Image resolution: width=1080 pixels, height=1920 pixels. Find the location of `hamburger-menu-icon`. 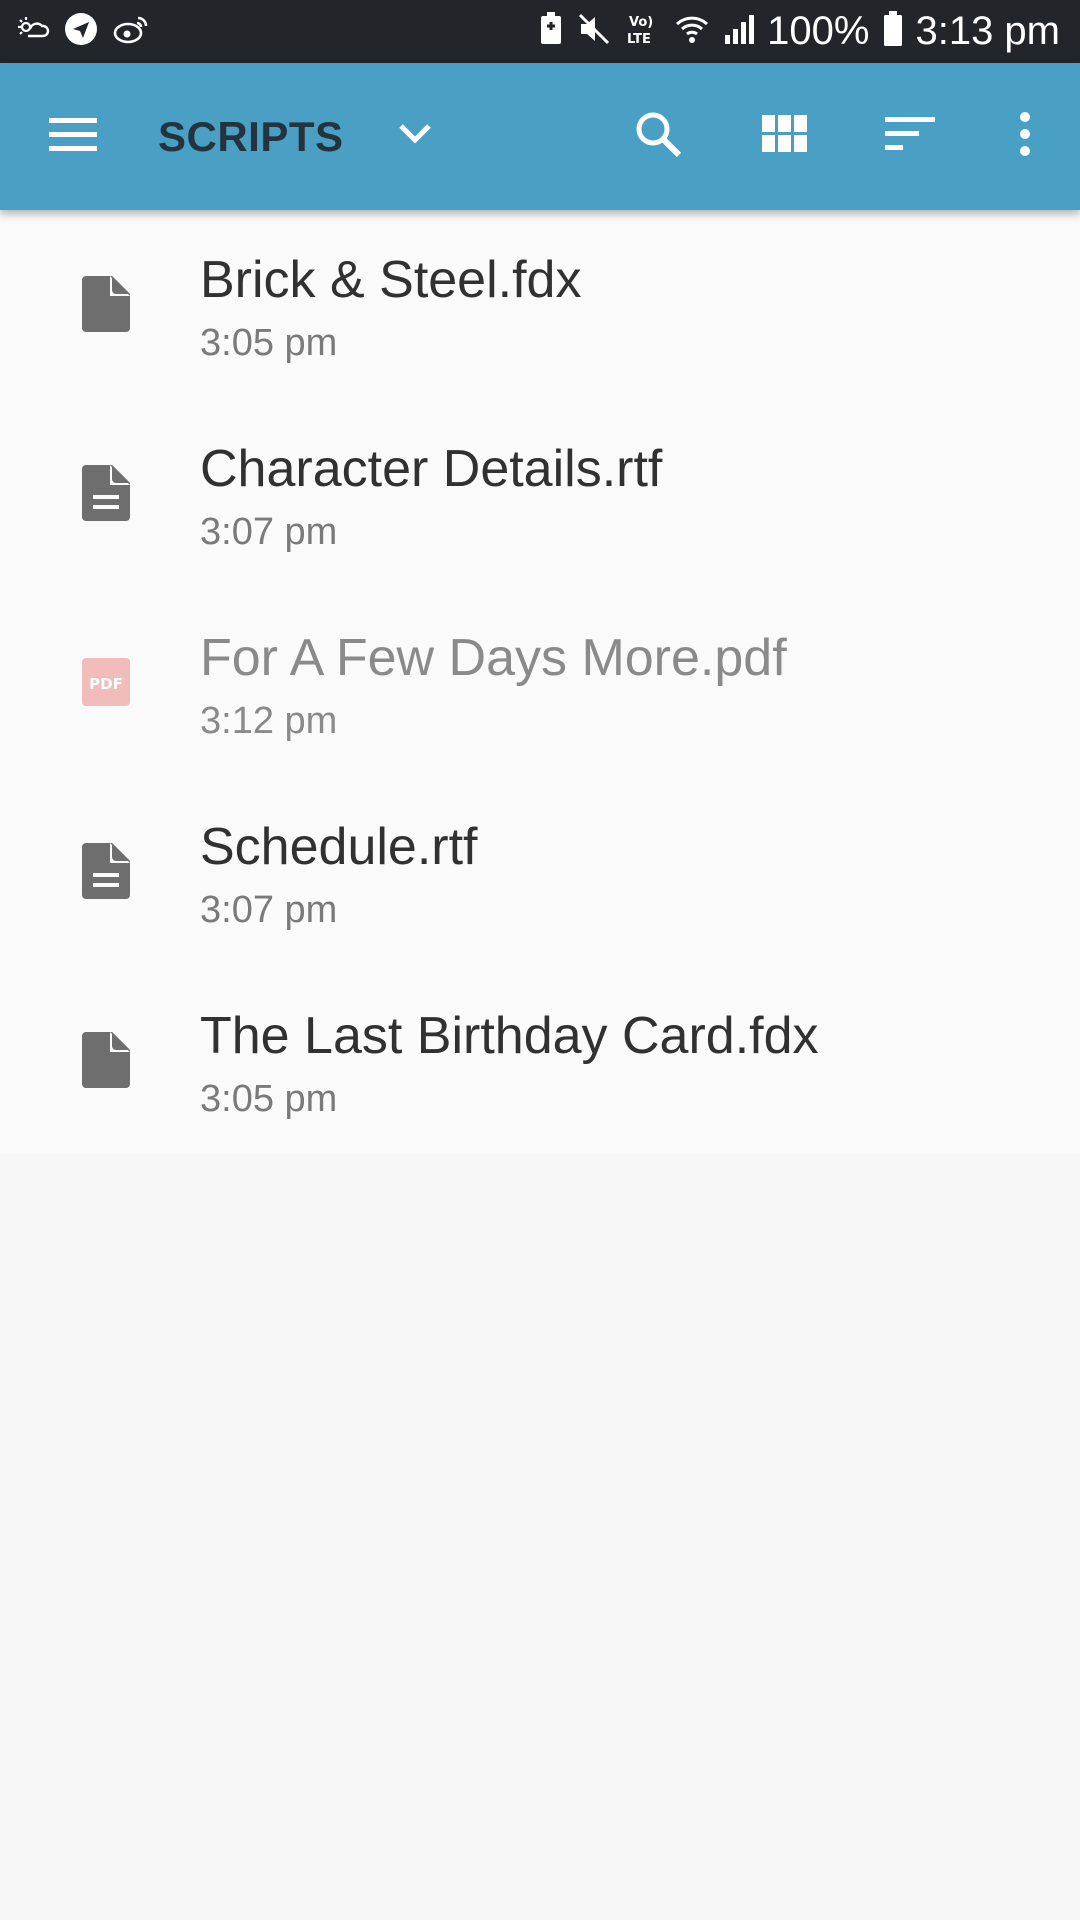

hamburger-menu-icon is located at coordinates (73, 136).